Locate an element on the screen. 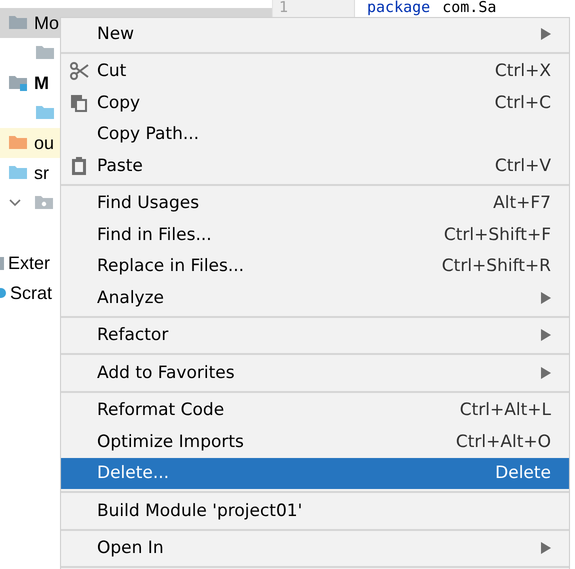 This screenshot has width=575, height=569. tree-item-label: M is located at coordinates (41, 83).